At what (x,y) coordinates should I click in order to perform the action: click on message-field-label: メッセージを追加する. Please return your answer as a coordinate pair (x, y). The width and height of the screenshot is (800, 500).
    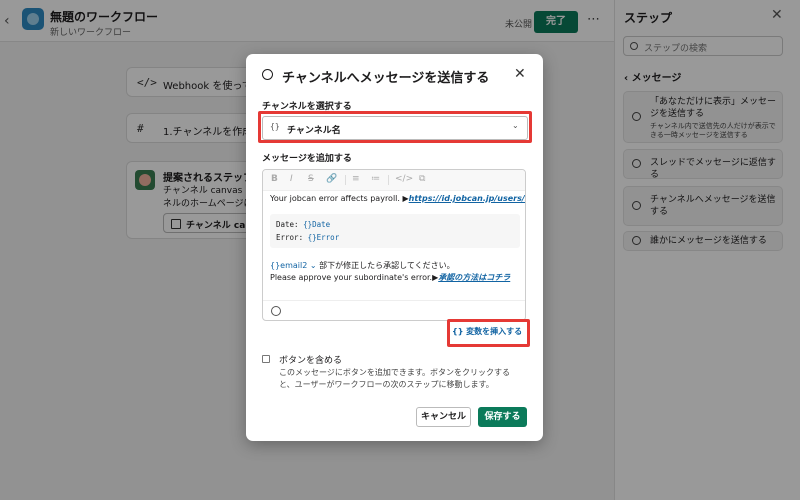
    Looking at the image, I should click on (307, 159).